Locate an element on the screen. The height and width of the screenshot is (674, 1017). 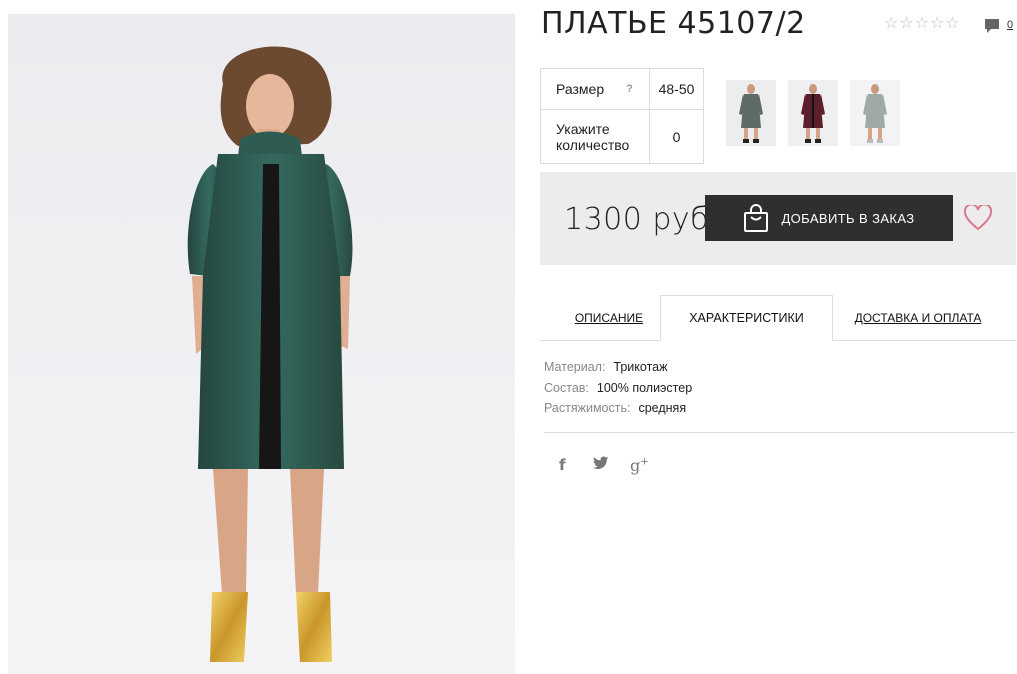
googleplus-icon: g+ is located at coordinates (639, 465).